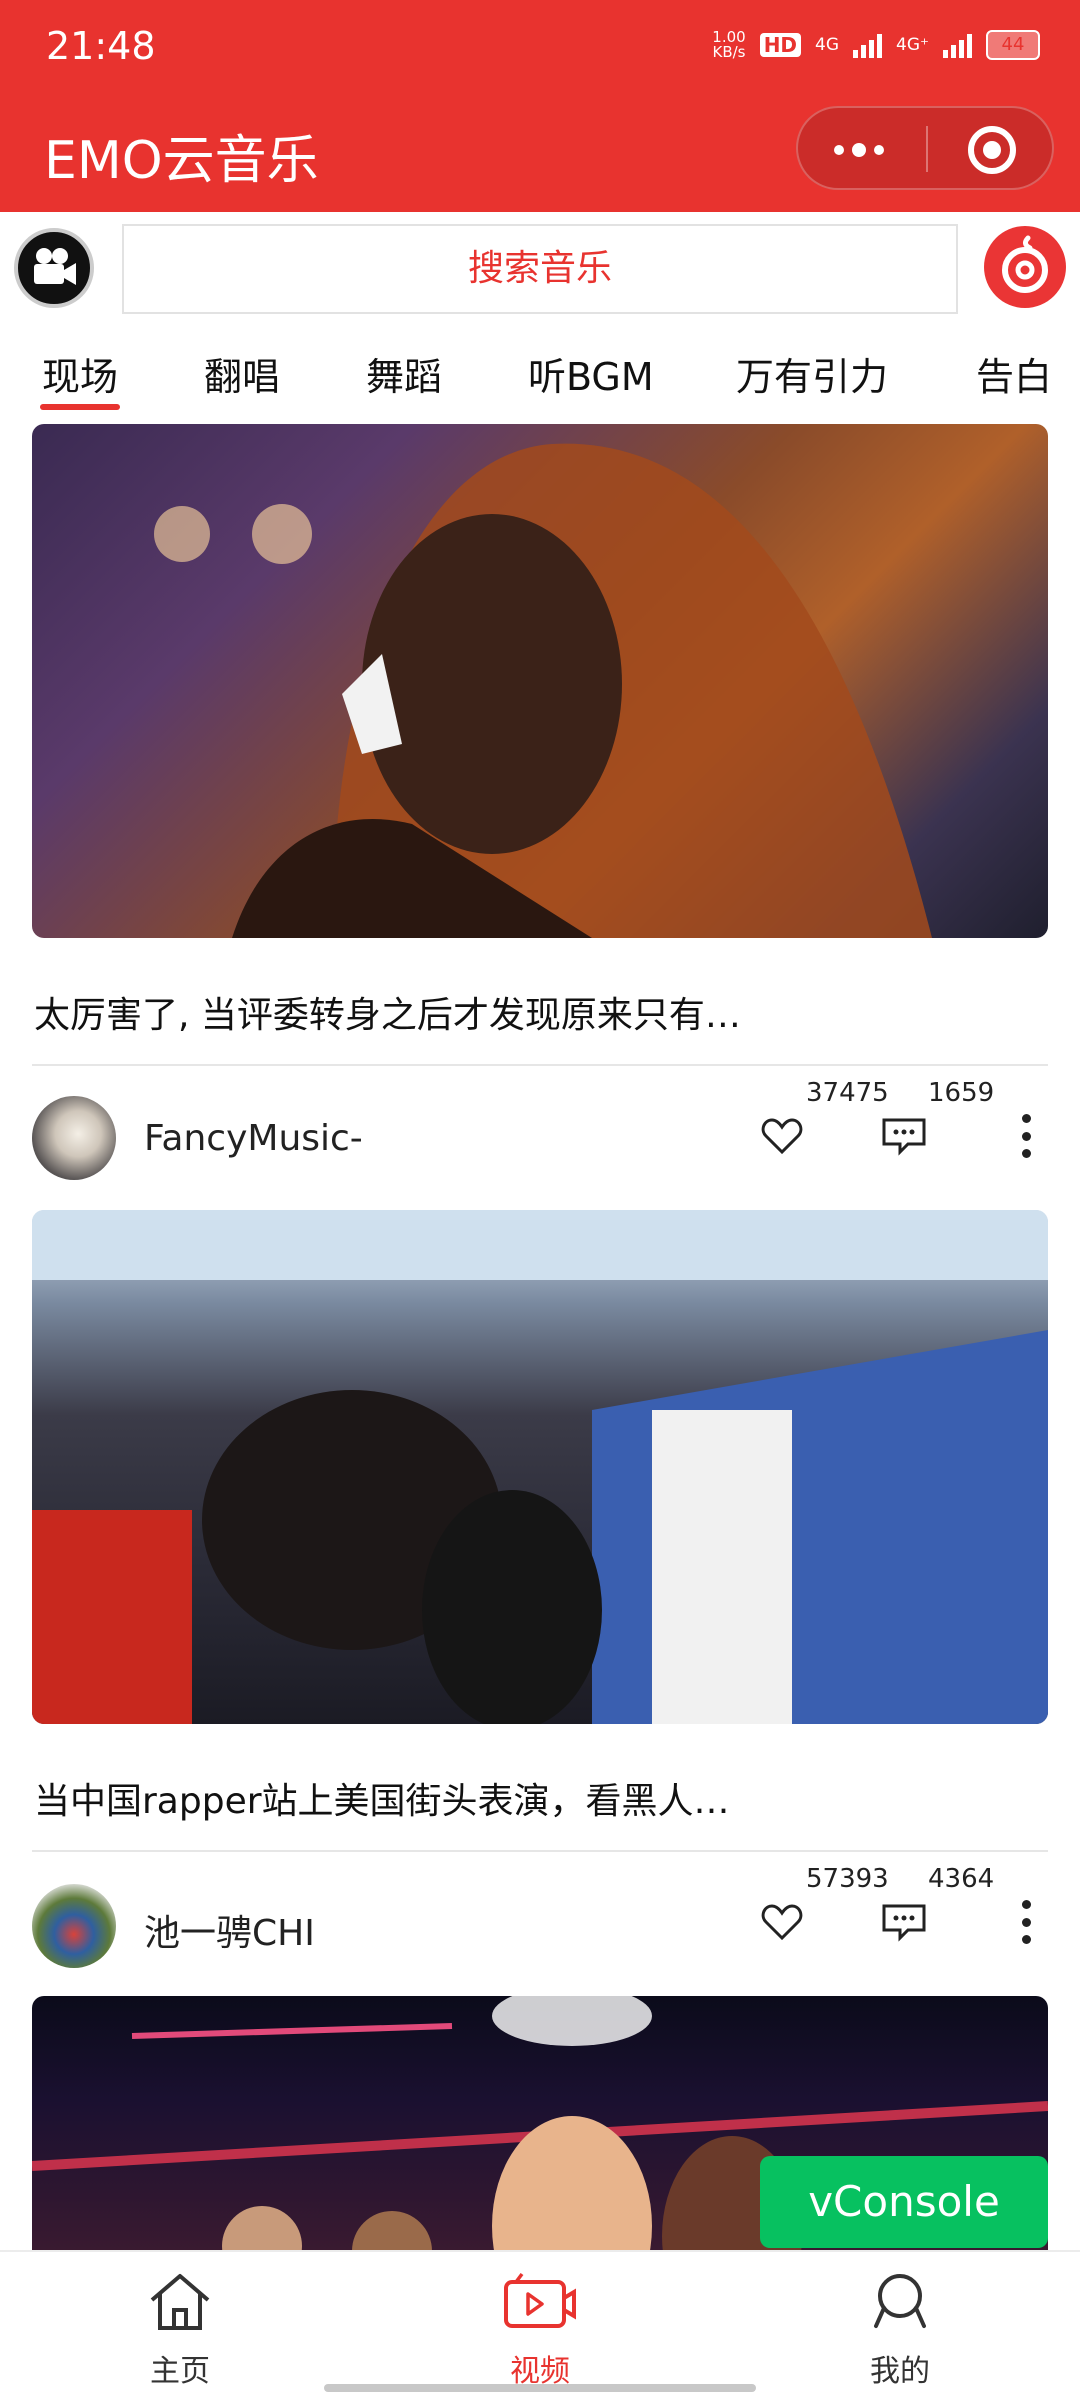  I want to click on home-indicator, so click(540, 2388).